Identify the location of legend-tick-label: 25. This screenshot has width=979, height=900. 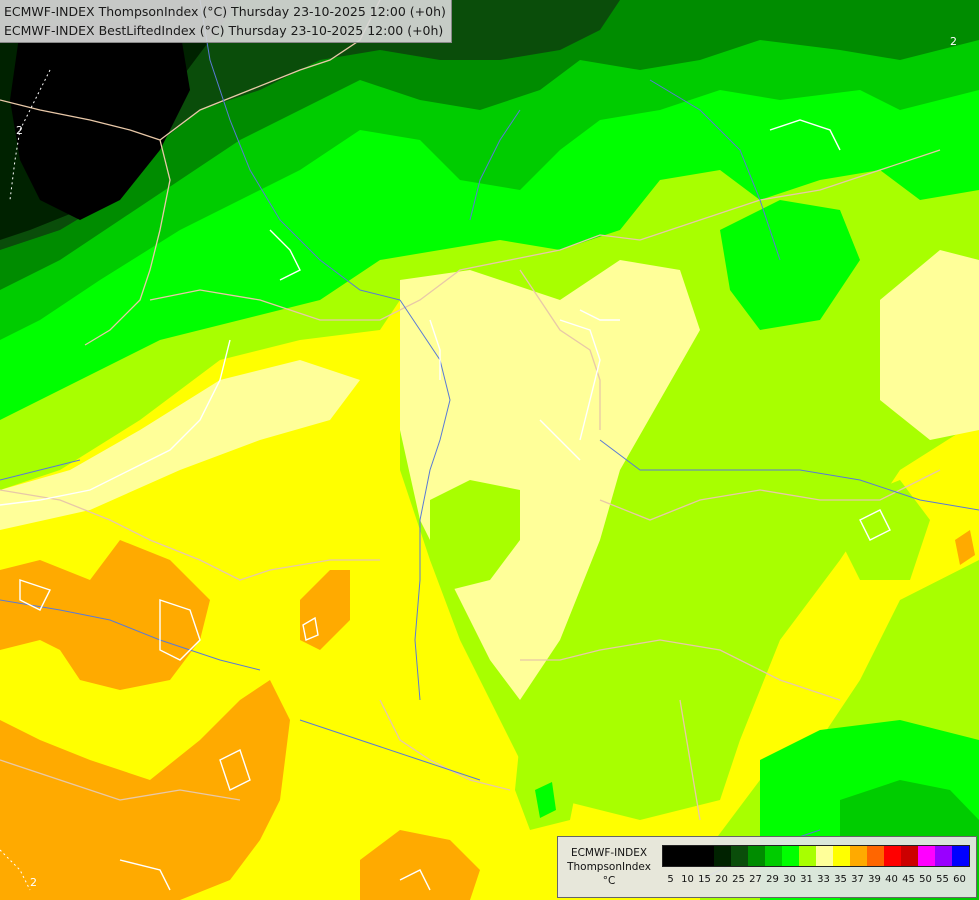
(738, 879).